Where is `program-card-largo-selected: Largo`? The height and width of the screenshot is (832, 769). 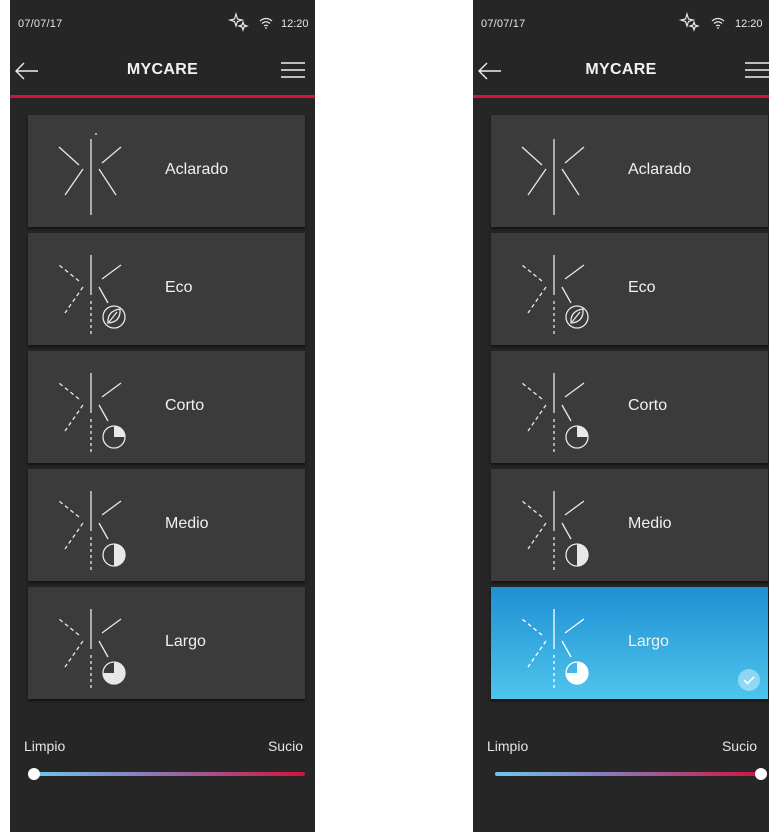 program-card-largo-selected: Largo is located at coordinates (629, 643).